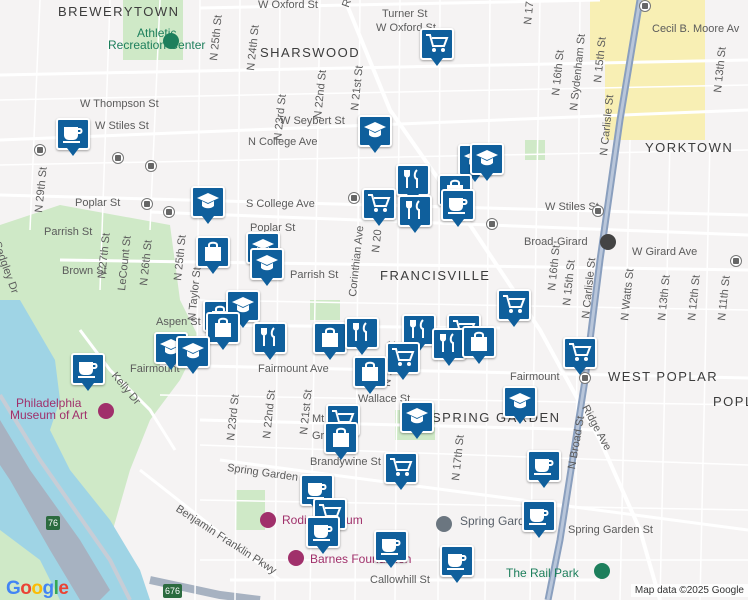 The height and width of the screenshot is (600, 748). I want to click on street-parrish-2: Parrish St, so click(314, 275).